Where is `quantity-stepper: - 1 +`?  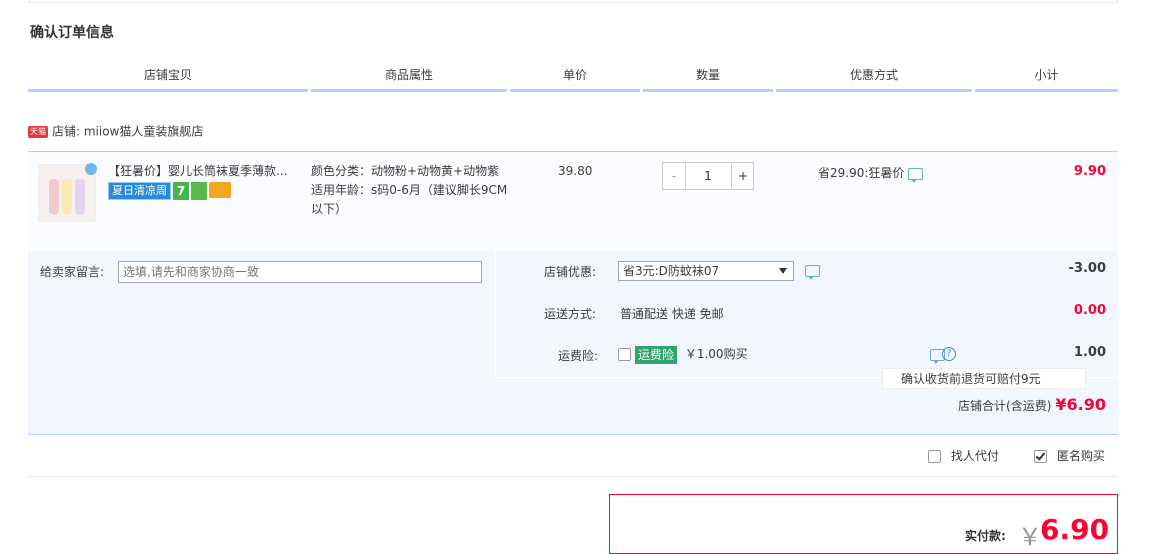
quantity-stepper: - 1 + is located at coordinates (708, 176).